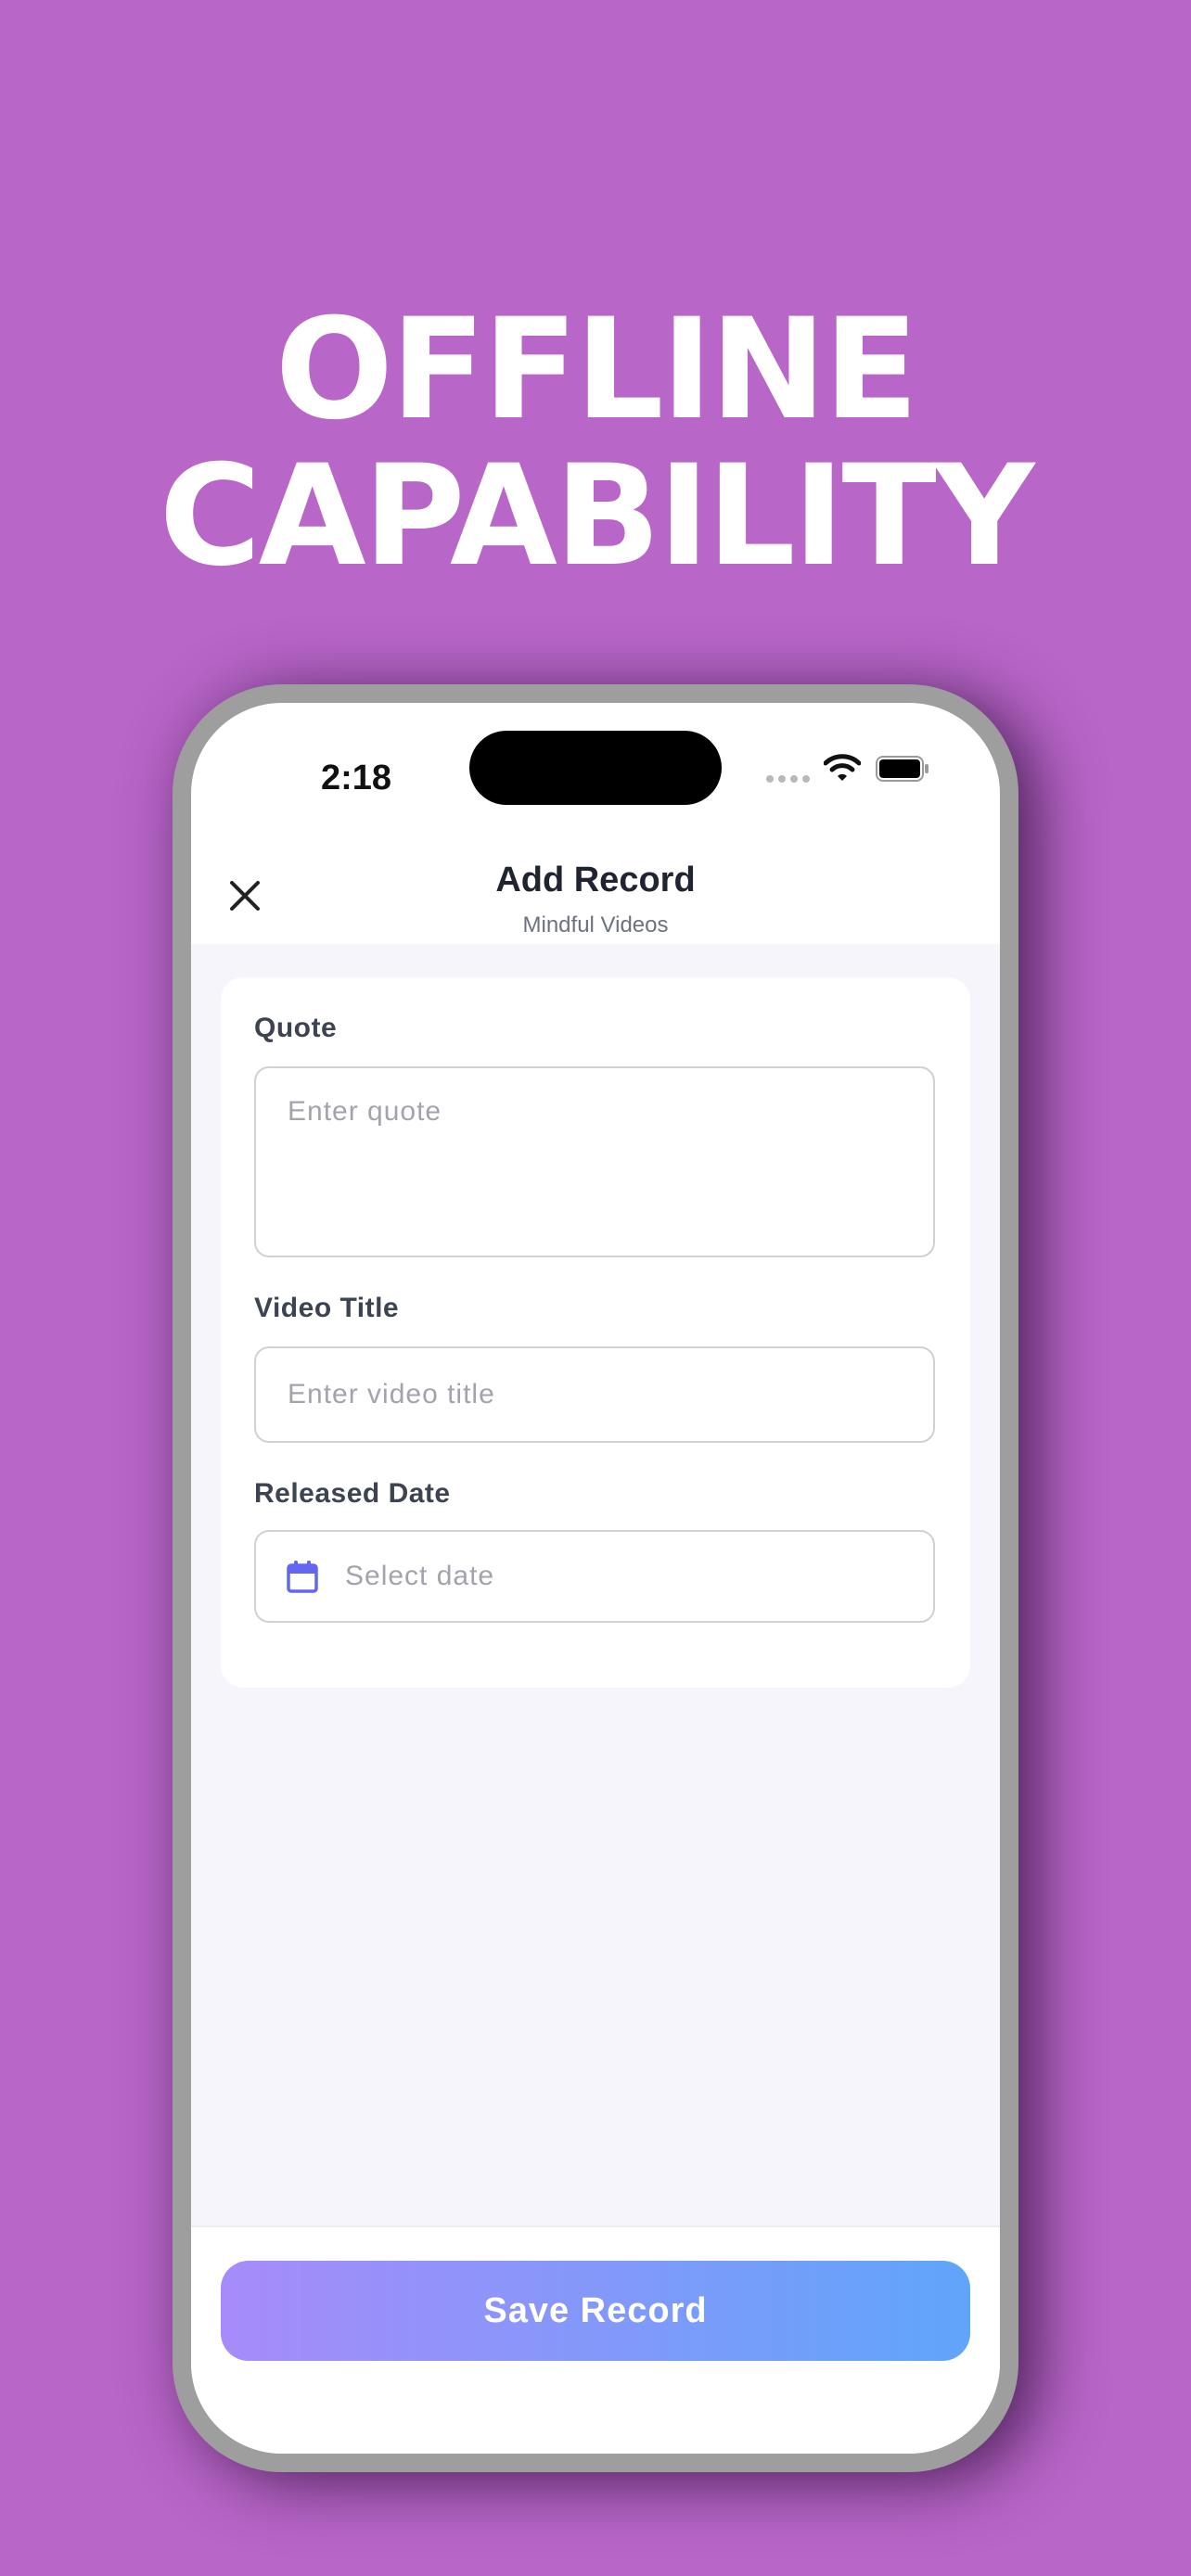 The image size is (1191, 2576). What do you see at coordinates (595, 924) in the screenshot?
I see `page-subtitle: Mindful Videos` at bounding box center [595, 924].